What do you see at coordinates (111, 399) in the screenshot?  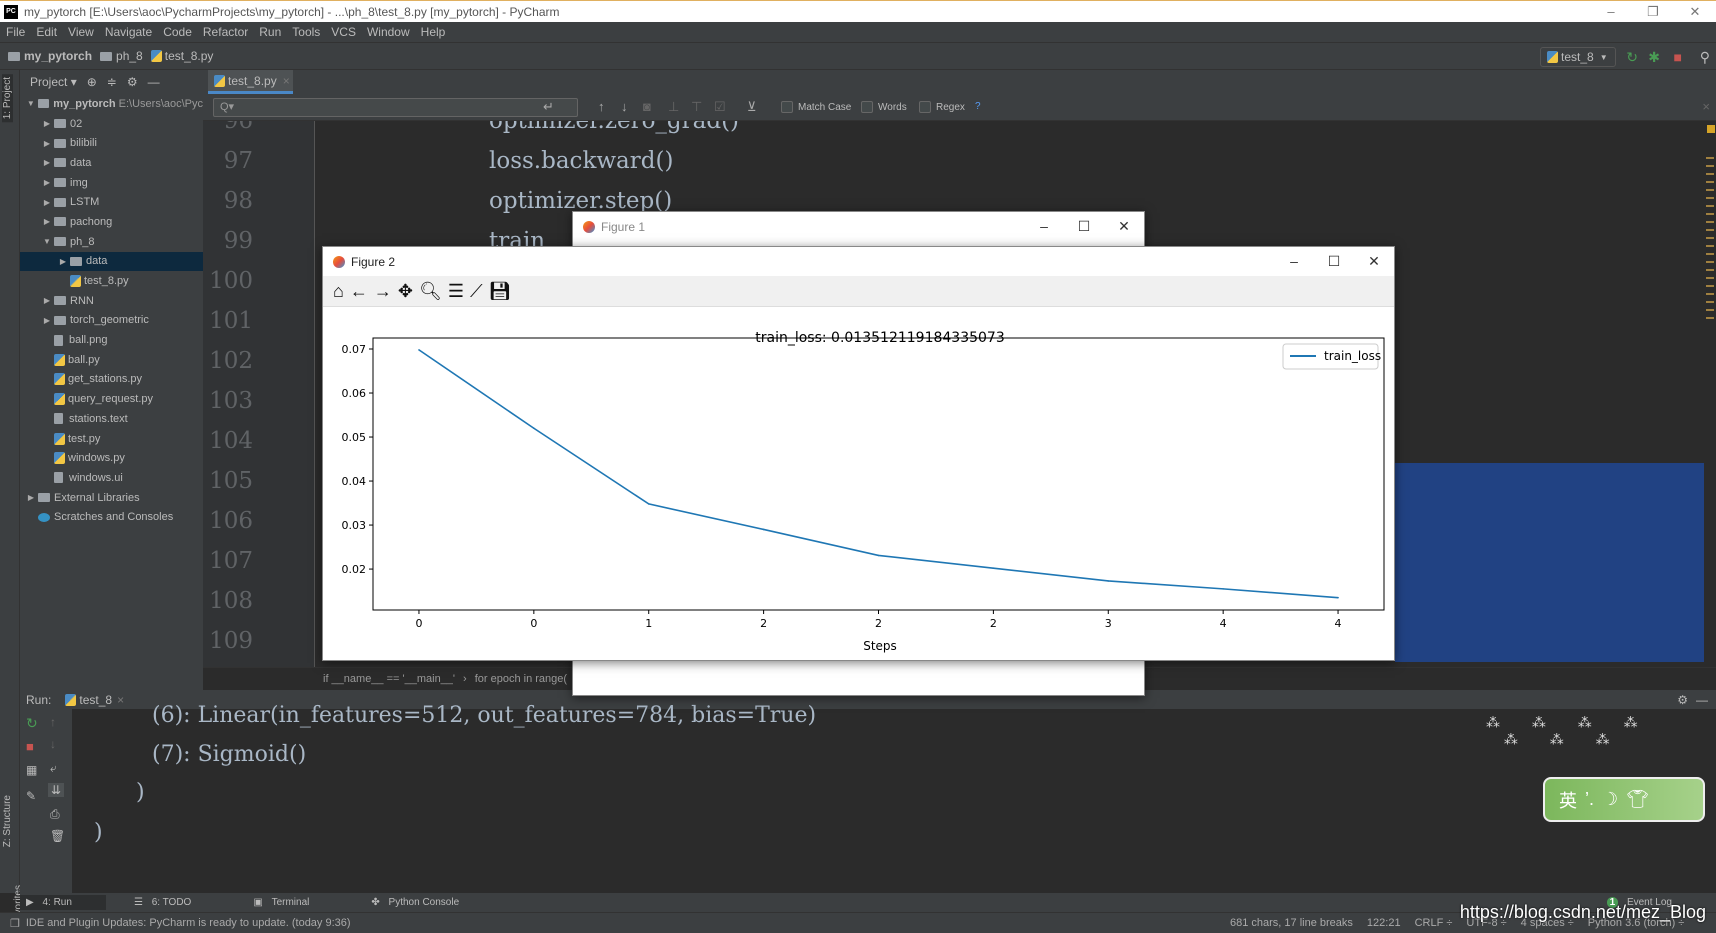 I see `tree-item: query_request.py` at bounding box center [111, 399].